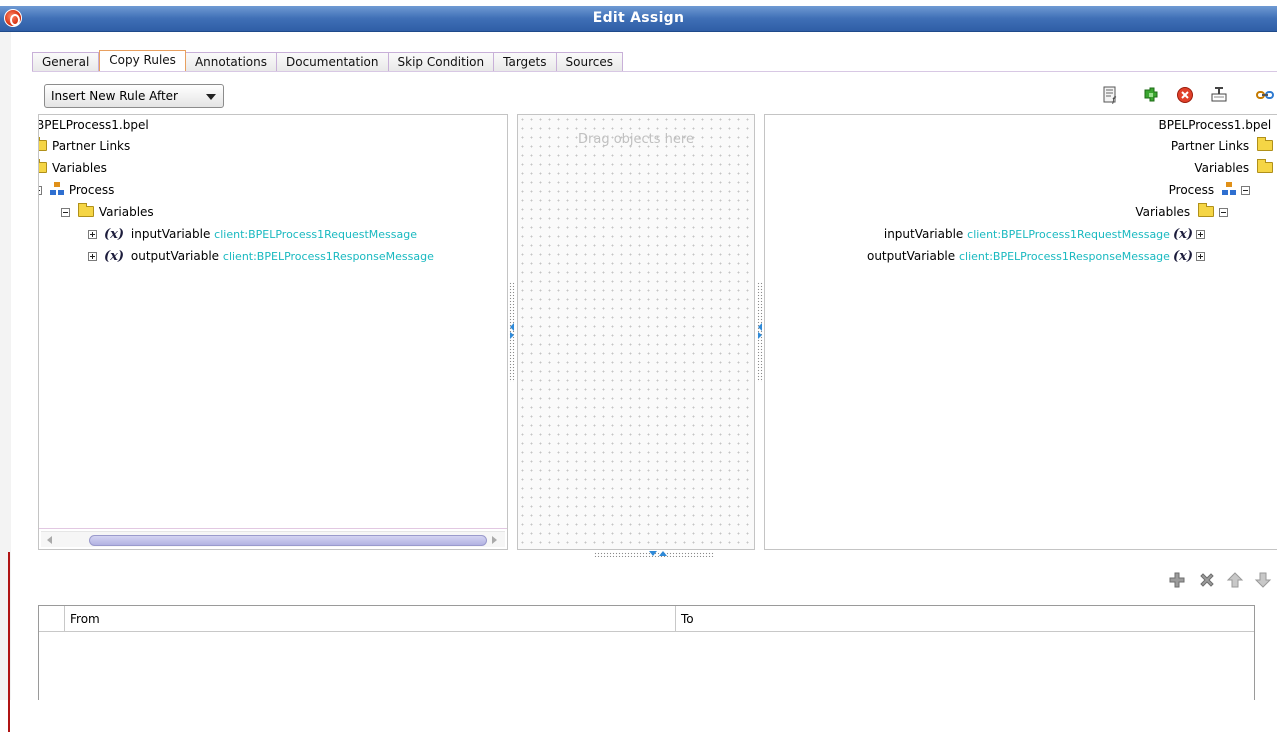  I want to click on tab-copy-rules: Copy Rules, so click(142, 61).